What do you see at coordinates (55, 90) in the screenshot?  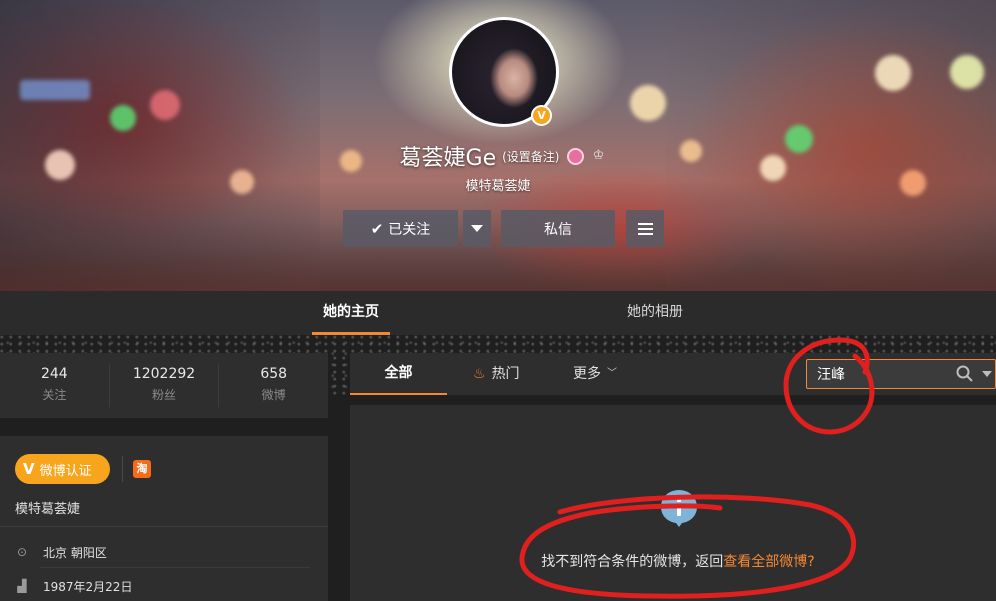 I see `bokeh-sign` at bounding box center [55, 90].